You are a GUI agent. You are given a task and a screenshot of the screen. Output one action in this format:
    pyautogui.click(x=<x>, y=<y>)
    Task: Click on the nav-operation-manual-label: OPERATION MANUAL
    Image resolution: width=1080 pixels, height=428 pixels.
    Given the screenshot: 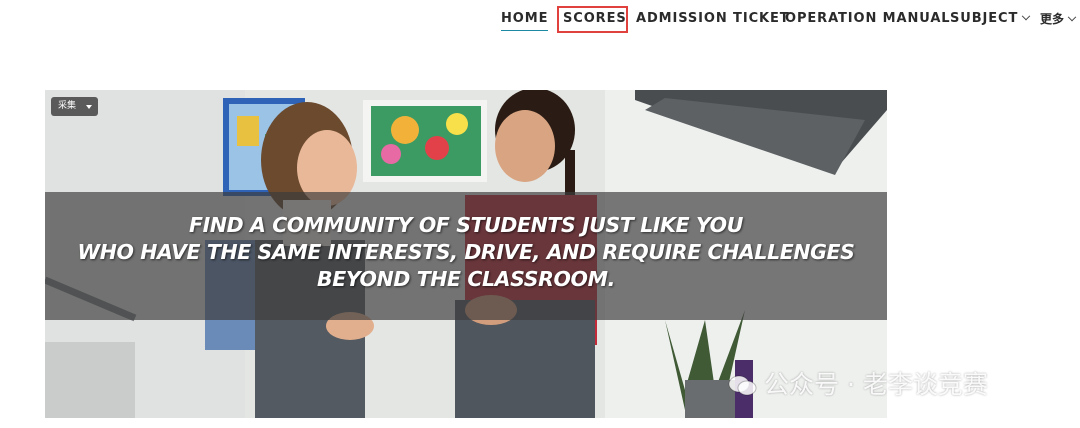 What is the action you would take?
    pyautogui.click(x=868, y=18)
    